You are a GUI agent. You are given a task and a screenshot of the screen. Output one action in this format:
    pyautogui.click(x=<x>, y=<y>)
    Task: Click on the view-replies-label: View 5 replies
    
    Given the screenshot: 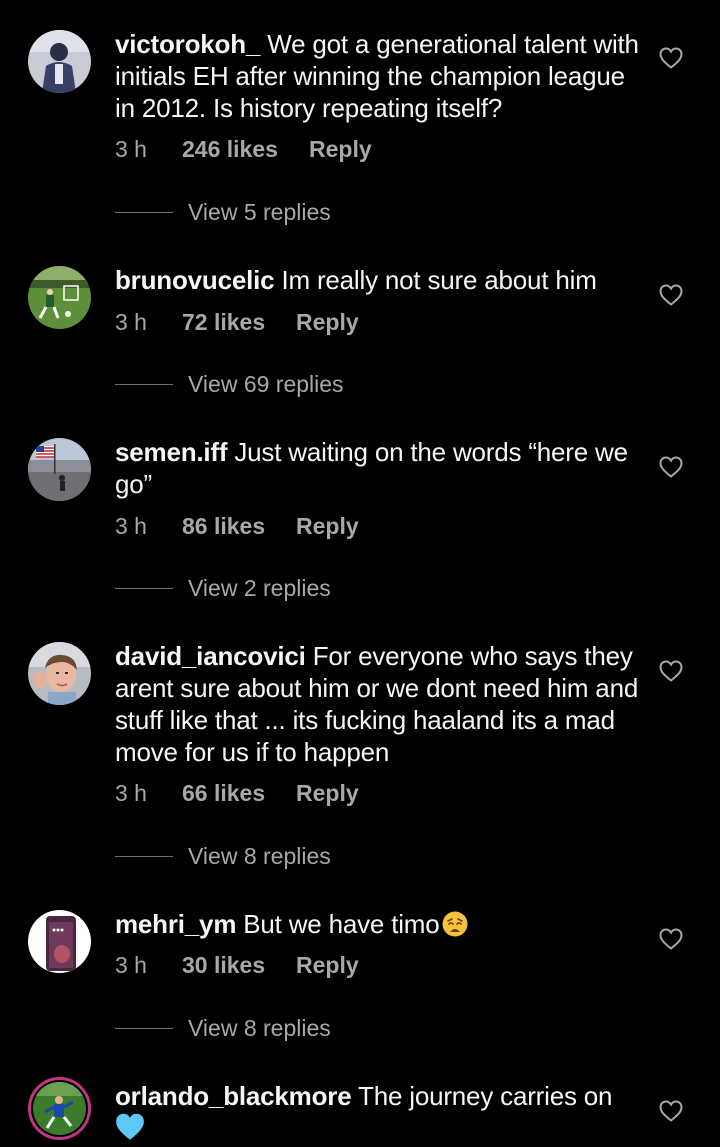 What is the action you would take?
    pyautogui.click(x=259, y=212)
    